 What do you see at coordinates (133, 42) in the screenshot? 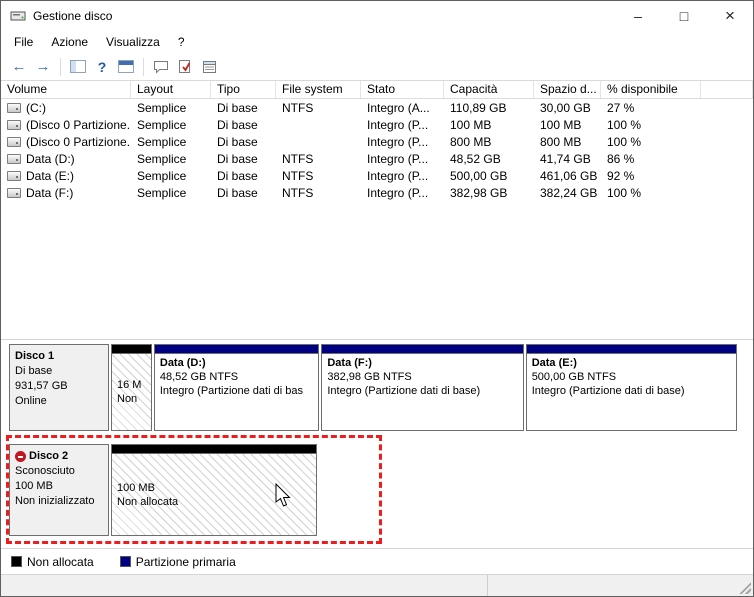
I see `menu-visualizza: Visualizza` at bounding box center [133, 42].